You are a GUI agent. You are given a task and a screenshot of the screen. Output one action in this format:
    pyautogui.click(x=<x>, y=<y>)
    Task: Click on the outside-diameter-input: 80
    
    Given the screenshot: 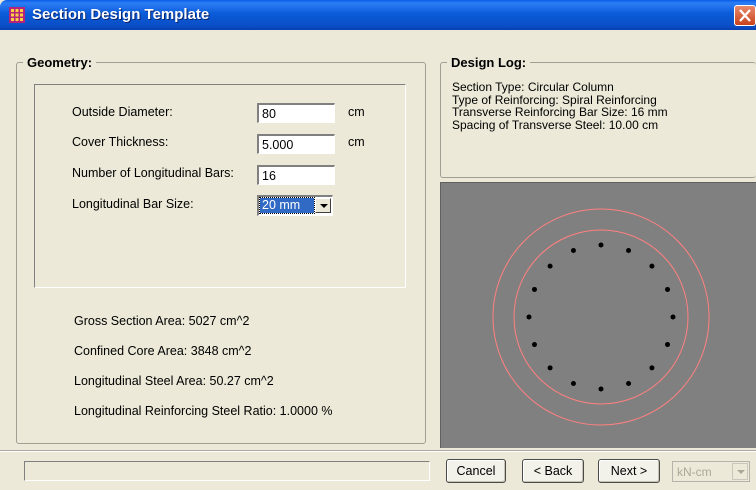 What is the action you would take?
    pyautogui.click(x=296, y=113)
    